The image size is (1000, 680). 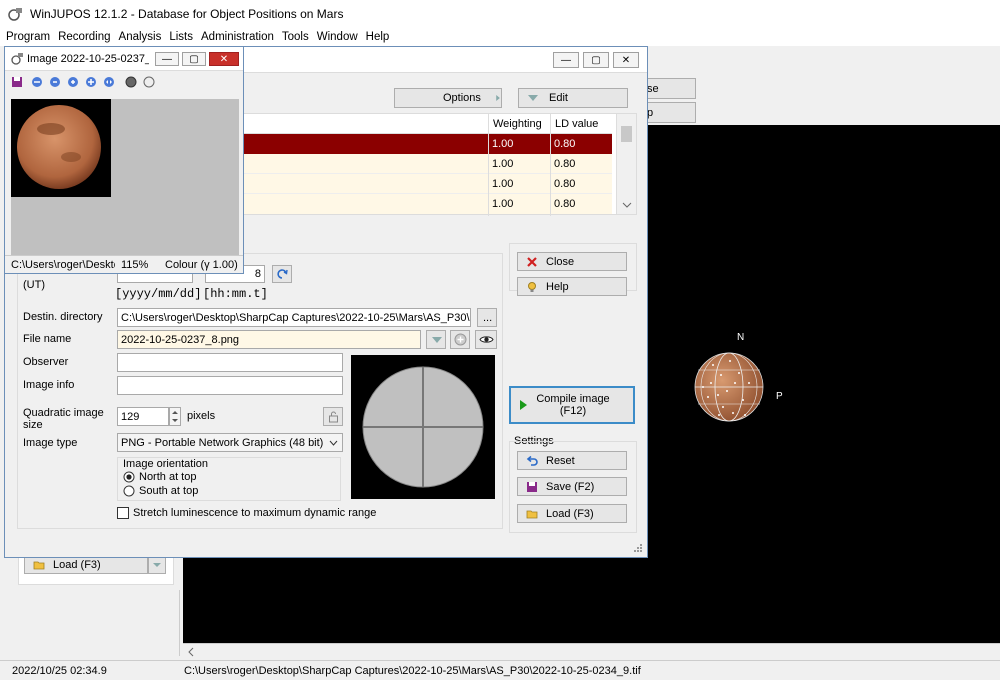 What do you see at coordinates (143, 416) in the screenshot?
I see `image-size-input: 129` at bounding box center [143, 416].